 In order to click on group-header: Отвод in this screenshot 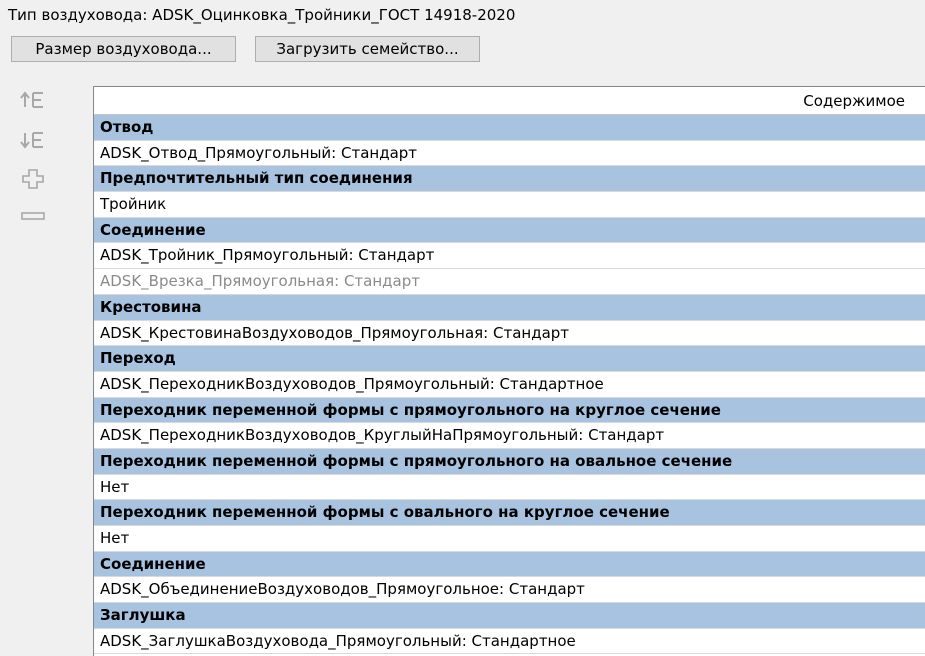, I will do `click(509, 128)`.